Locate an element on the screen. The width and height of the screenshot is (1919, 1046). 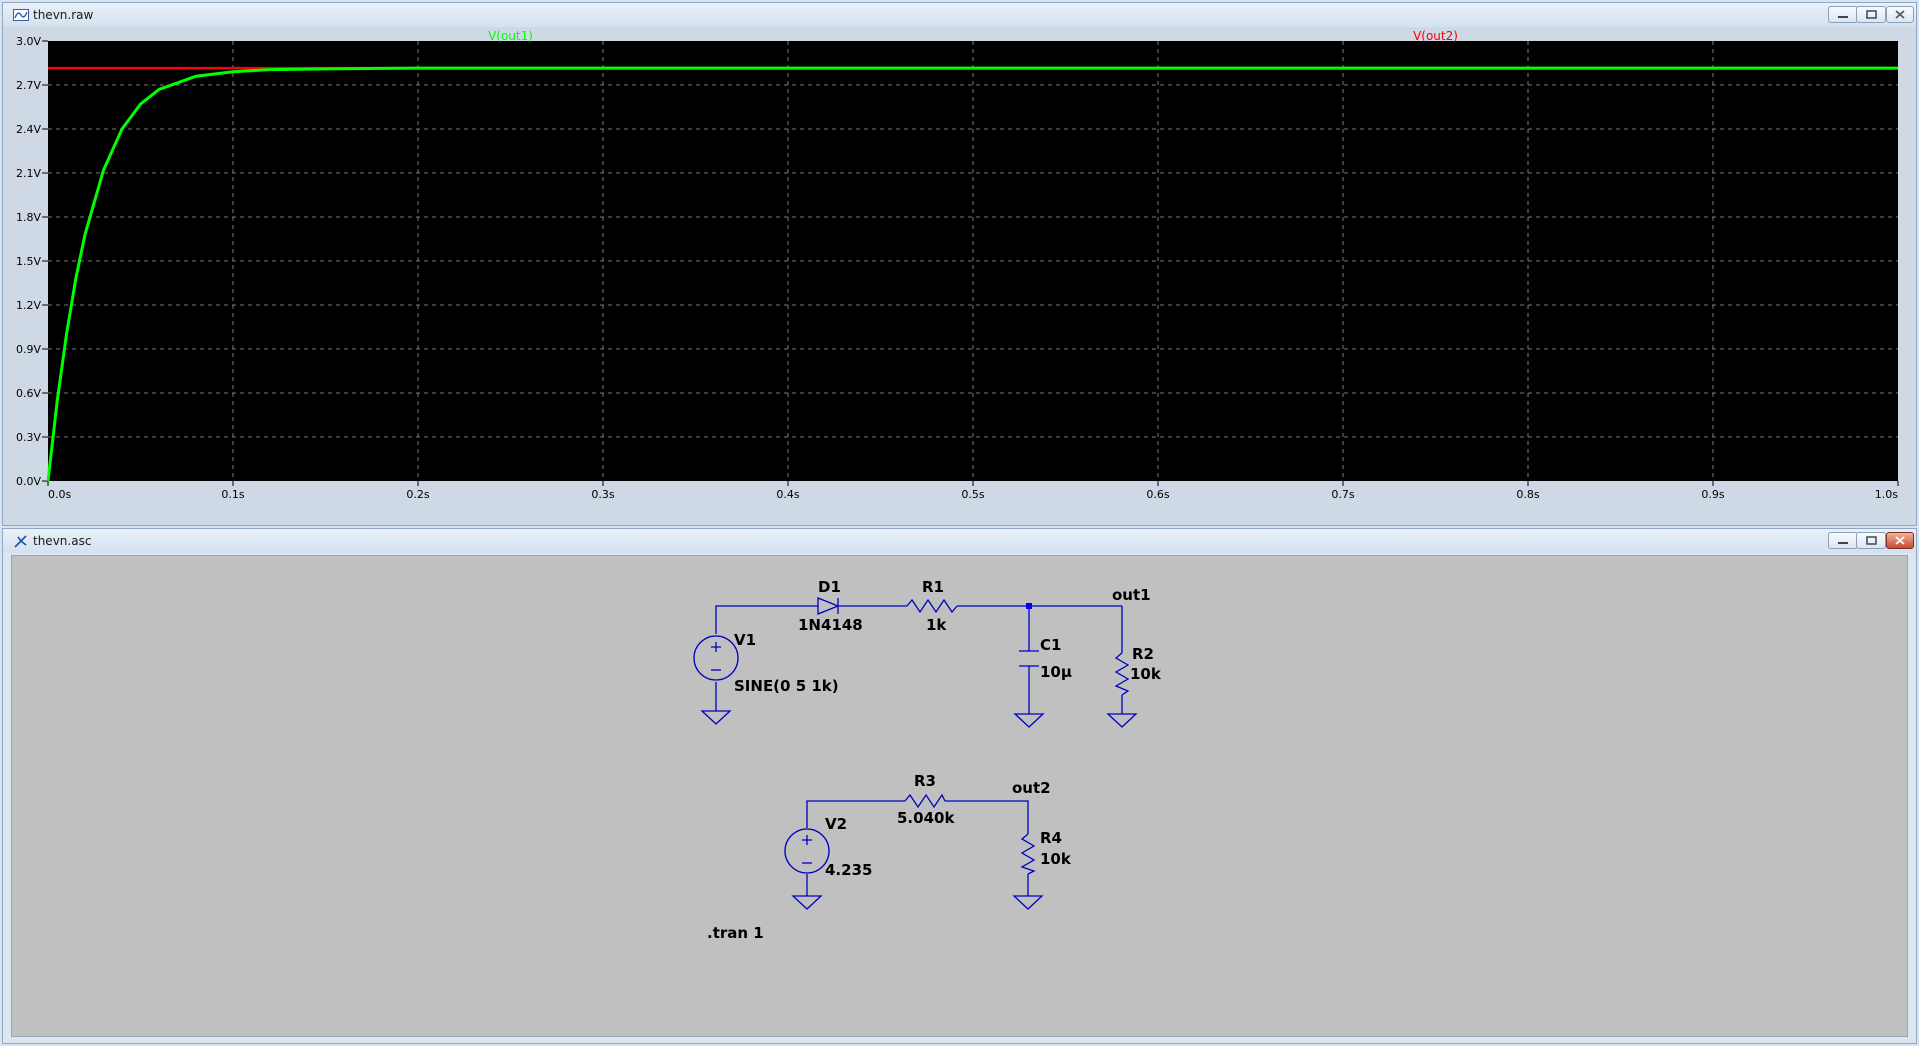
y-tick-label: 0.0V is located at coordinates (28, 481).